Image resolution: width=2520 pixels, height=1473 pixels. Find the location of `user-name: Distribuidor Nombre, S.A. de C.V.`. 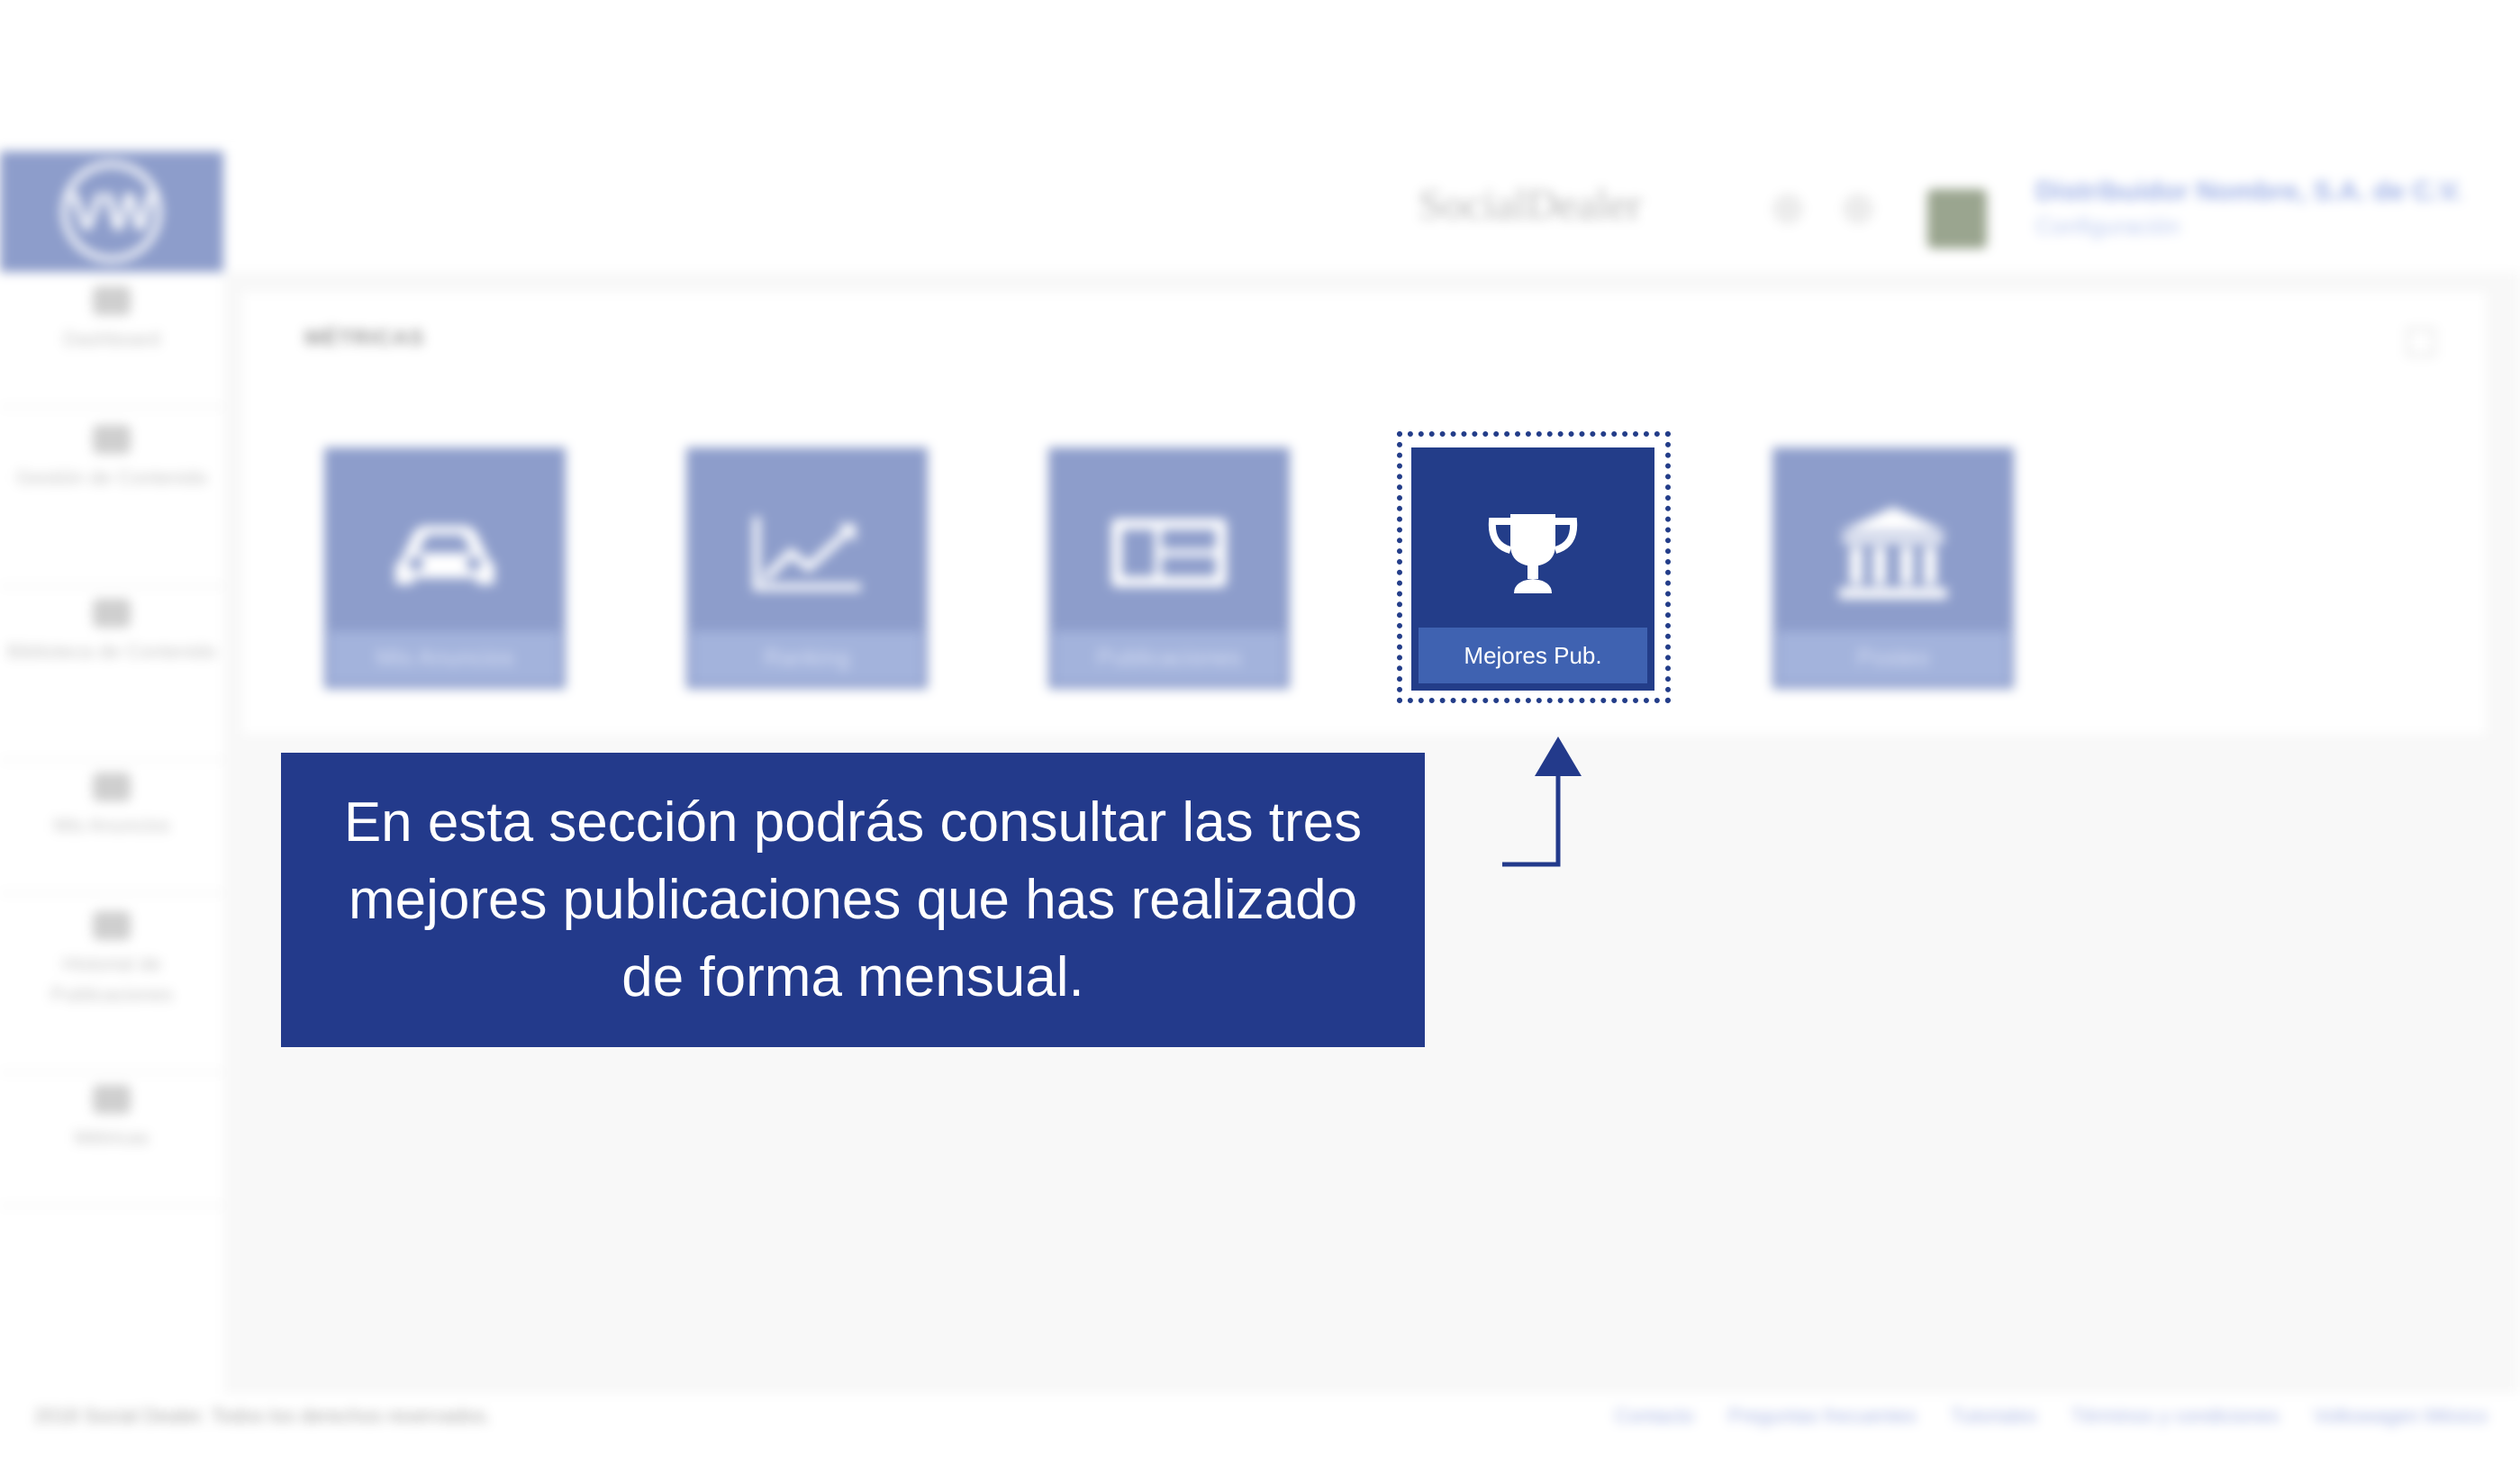

user-name: Distribuidor Nombre, S.A. de C.V. is located at coordinates (2248, 192).